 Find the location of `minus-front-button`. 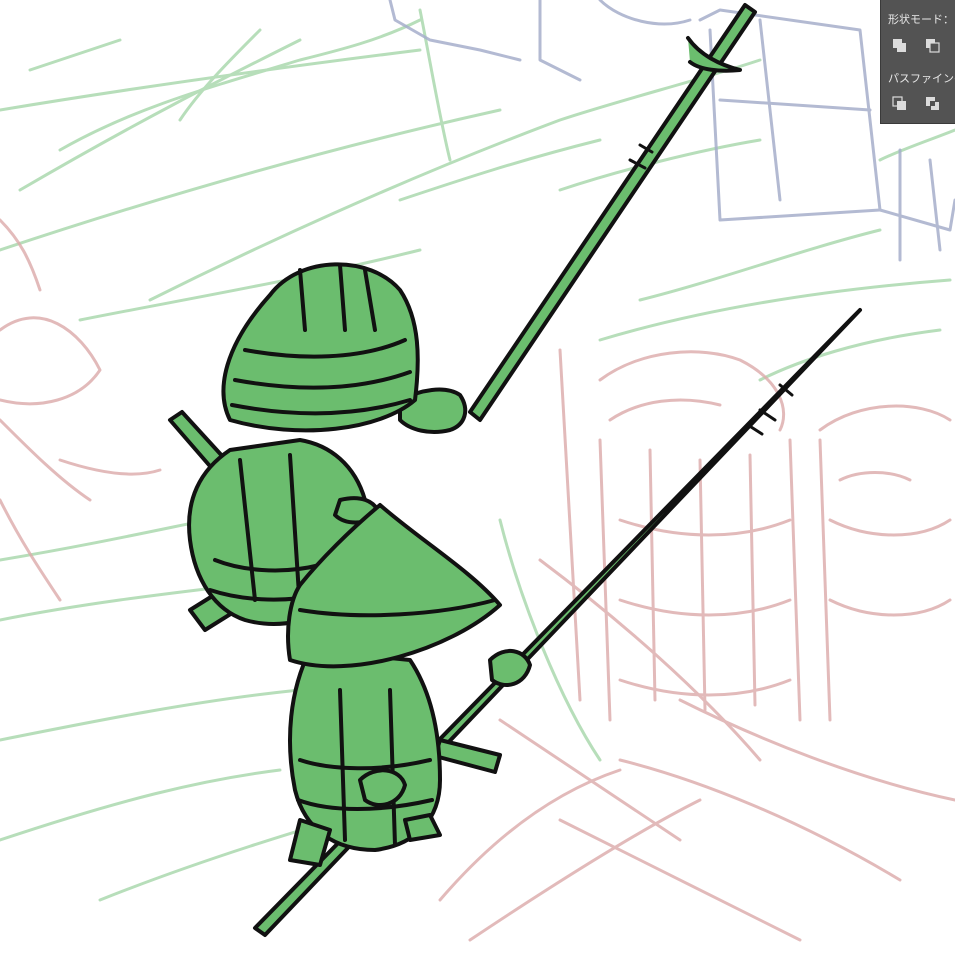

minus-front-button is located at coordinates (936, 48).